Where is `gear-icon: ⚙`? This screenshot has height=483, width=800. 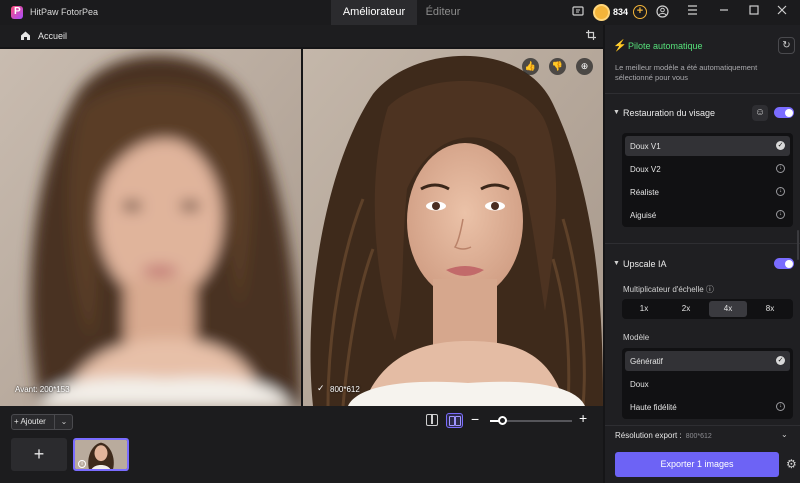
gear-icon: ⚙ is located at coordinates (791, 464).